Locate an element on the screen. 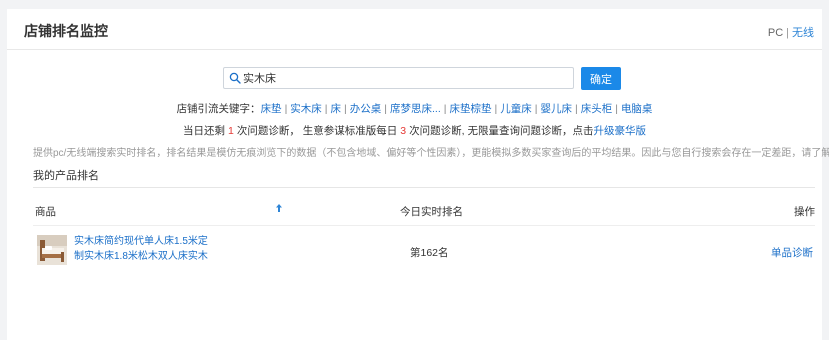  keyword-link: 床垫棕垫 is located at coordinates (471, 109).